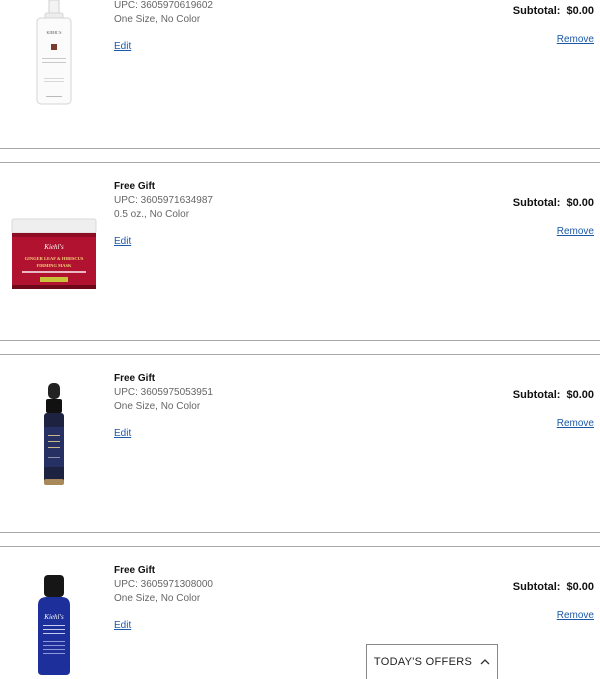  I want to click on dropper-bottle-image, so click(54, 434).